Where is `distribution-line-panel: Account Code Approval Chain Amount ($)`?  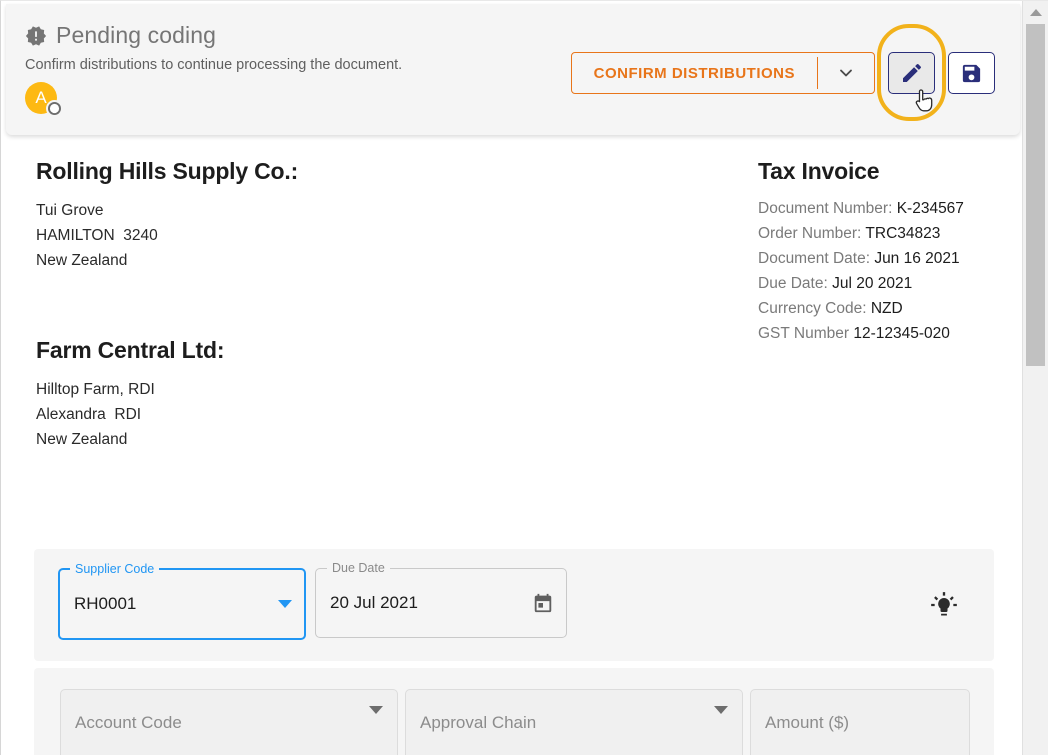 distribution-line-panel: Account Code Approval Chain Amount ($) is located at coordinates (514, 711).